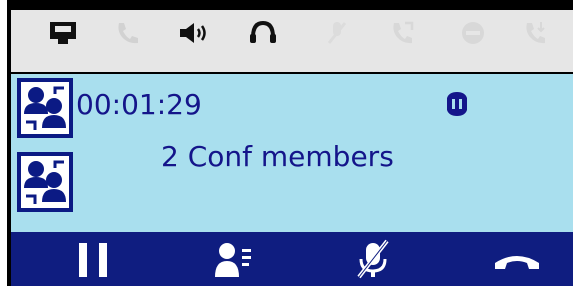 This screenshot has width=573, height=286. I want to click on hold-button, so click(93, 259).